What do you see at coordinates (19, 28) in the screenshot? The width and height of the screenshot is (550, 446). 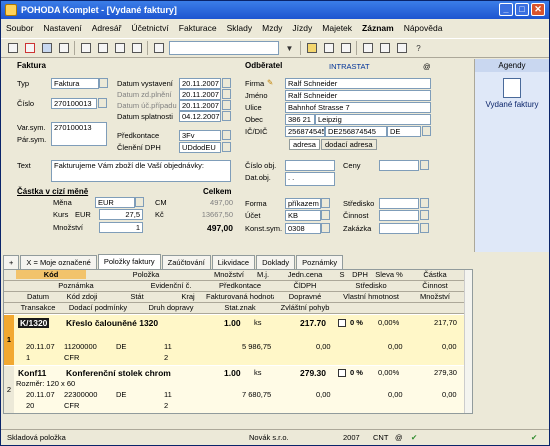 I see `menu-soubor: Soubor` at bounding box center [19, 28].